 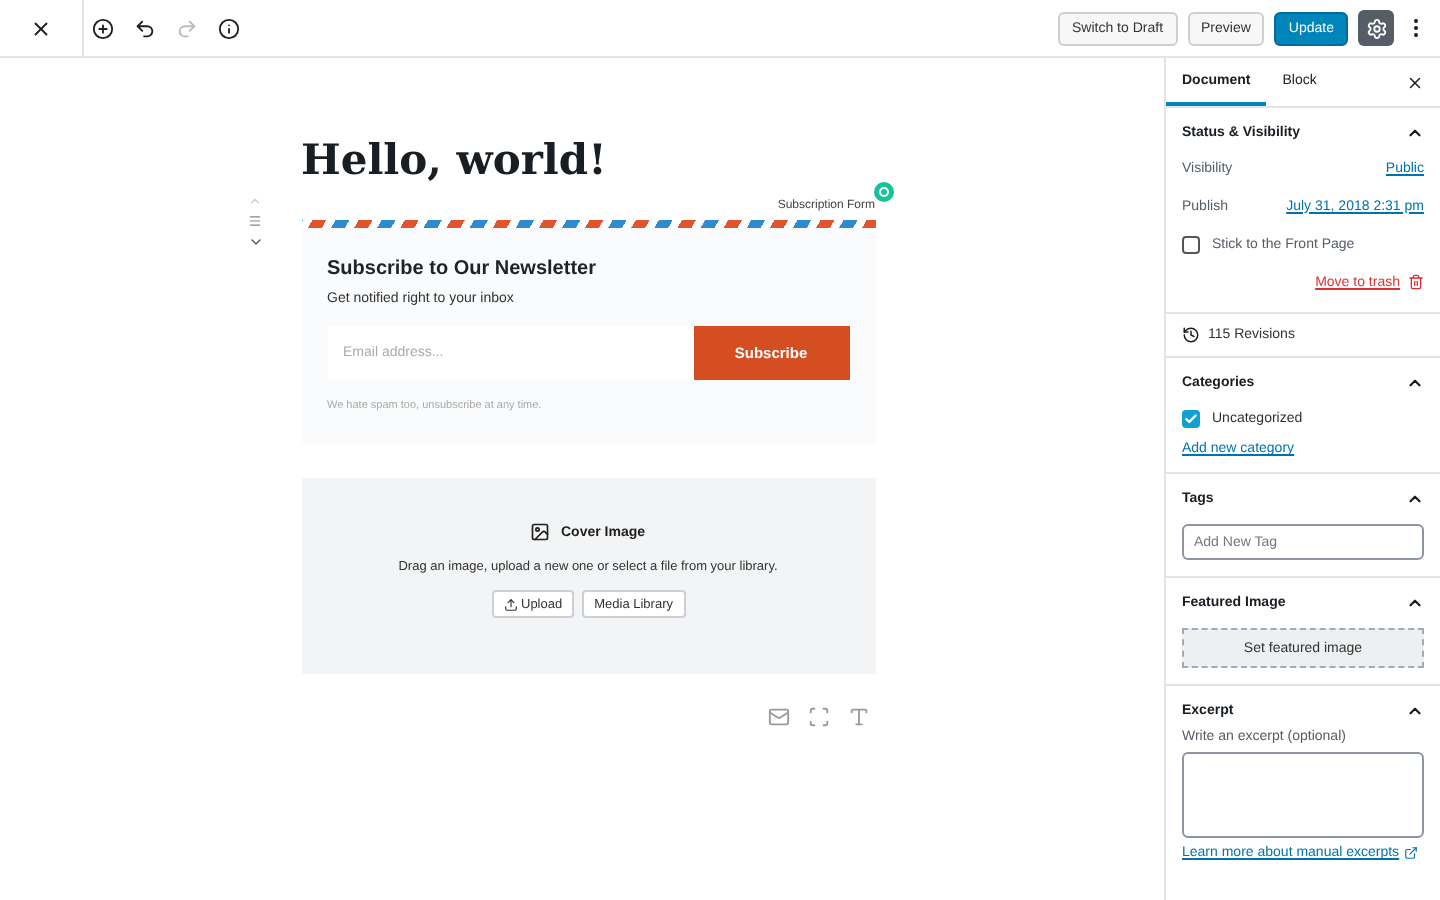 I want to click on undo-icon, so click(x=145, y=28).